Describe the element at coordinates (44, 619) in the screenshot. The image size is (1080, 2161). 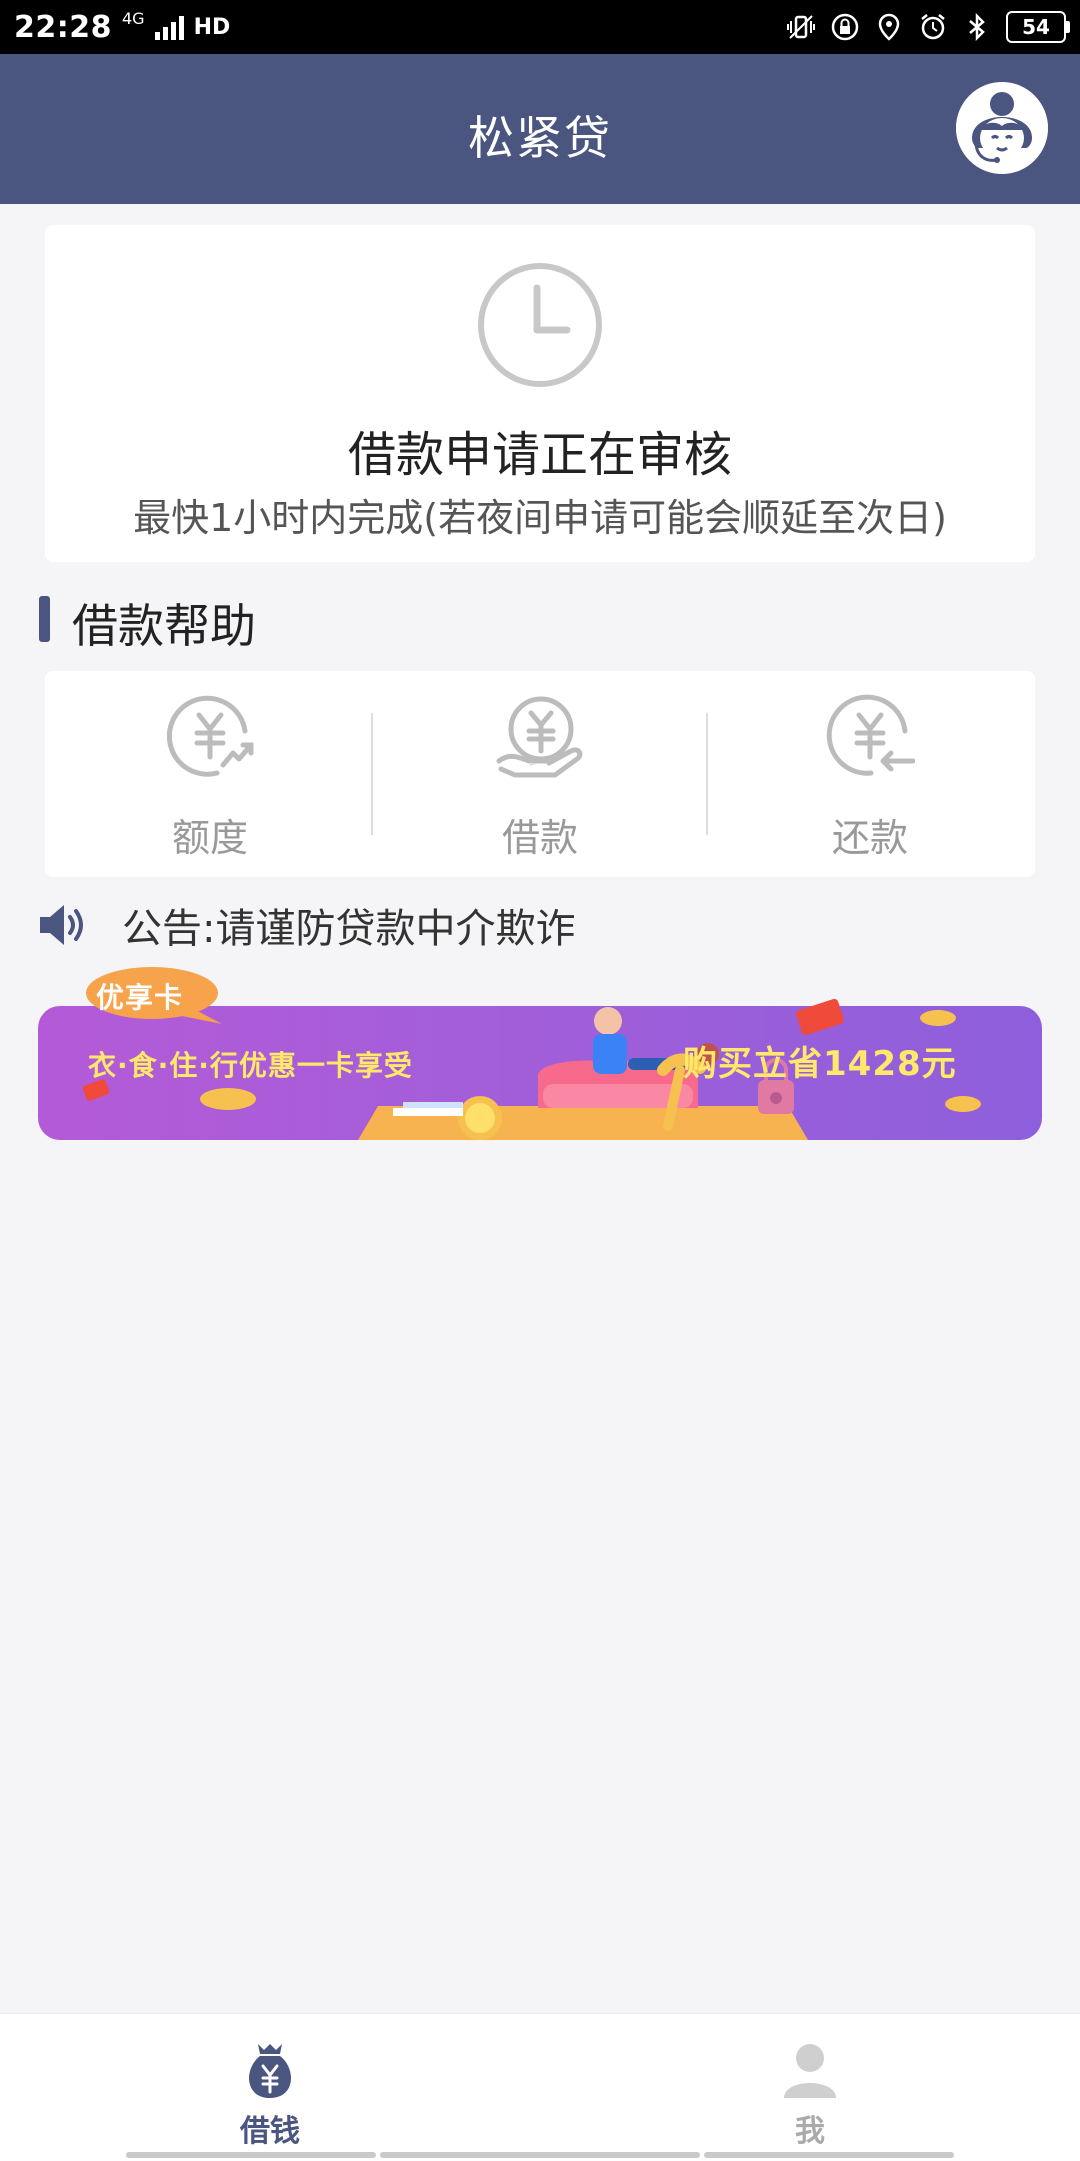
I see `section-accent-bar` at that location.